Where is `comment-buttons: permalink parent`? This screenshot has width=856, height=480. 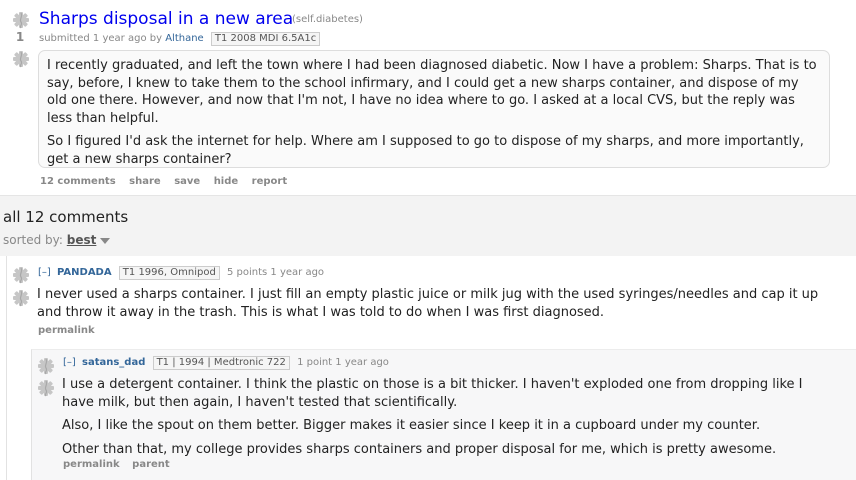
comment-buttons: permalink parent is located at coordinates (121, 464).